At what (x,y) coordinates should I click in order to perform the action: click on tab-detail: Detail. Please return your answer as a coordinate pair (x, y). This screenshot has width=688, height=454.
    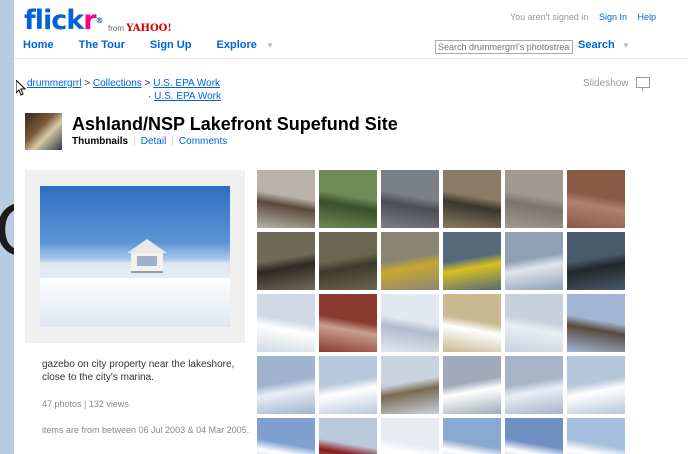
    Looking at the image, I should click on (154, 141).